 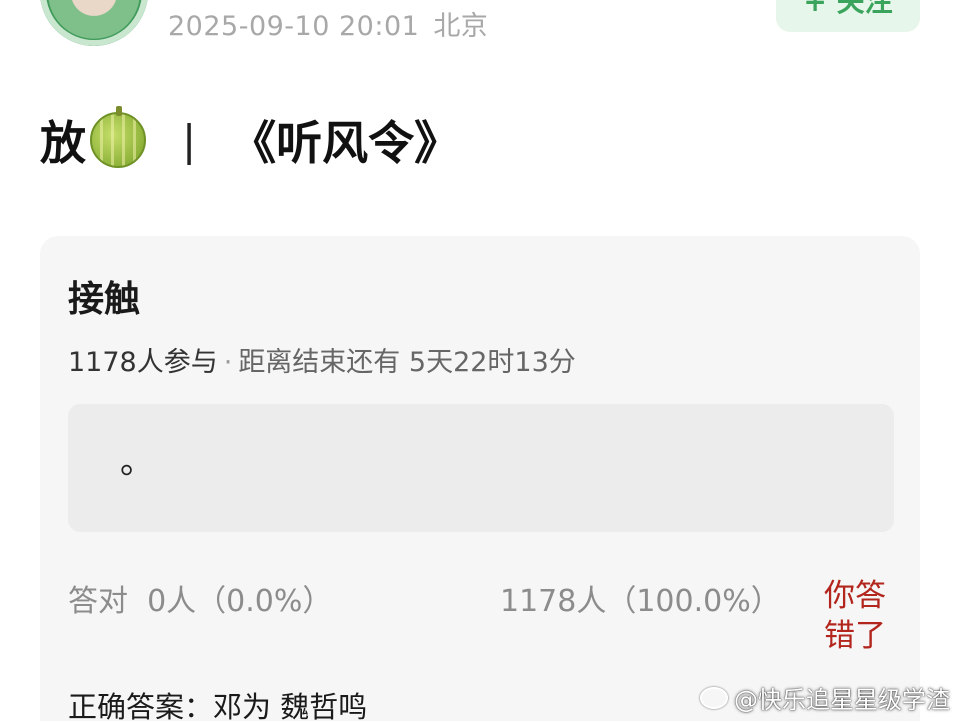 What do you see at coordinates (137, 462) in the screenshot?
I see `poll-option-text: 。` at bounding box center [137, 462].